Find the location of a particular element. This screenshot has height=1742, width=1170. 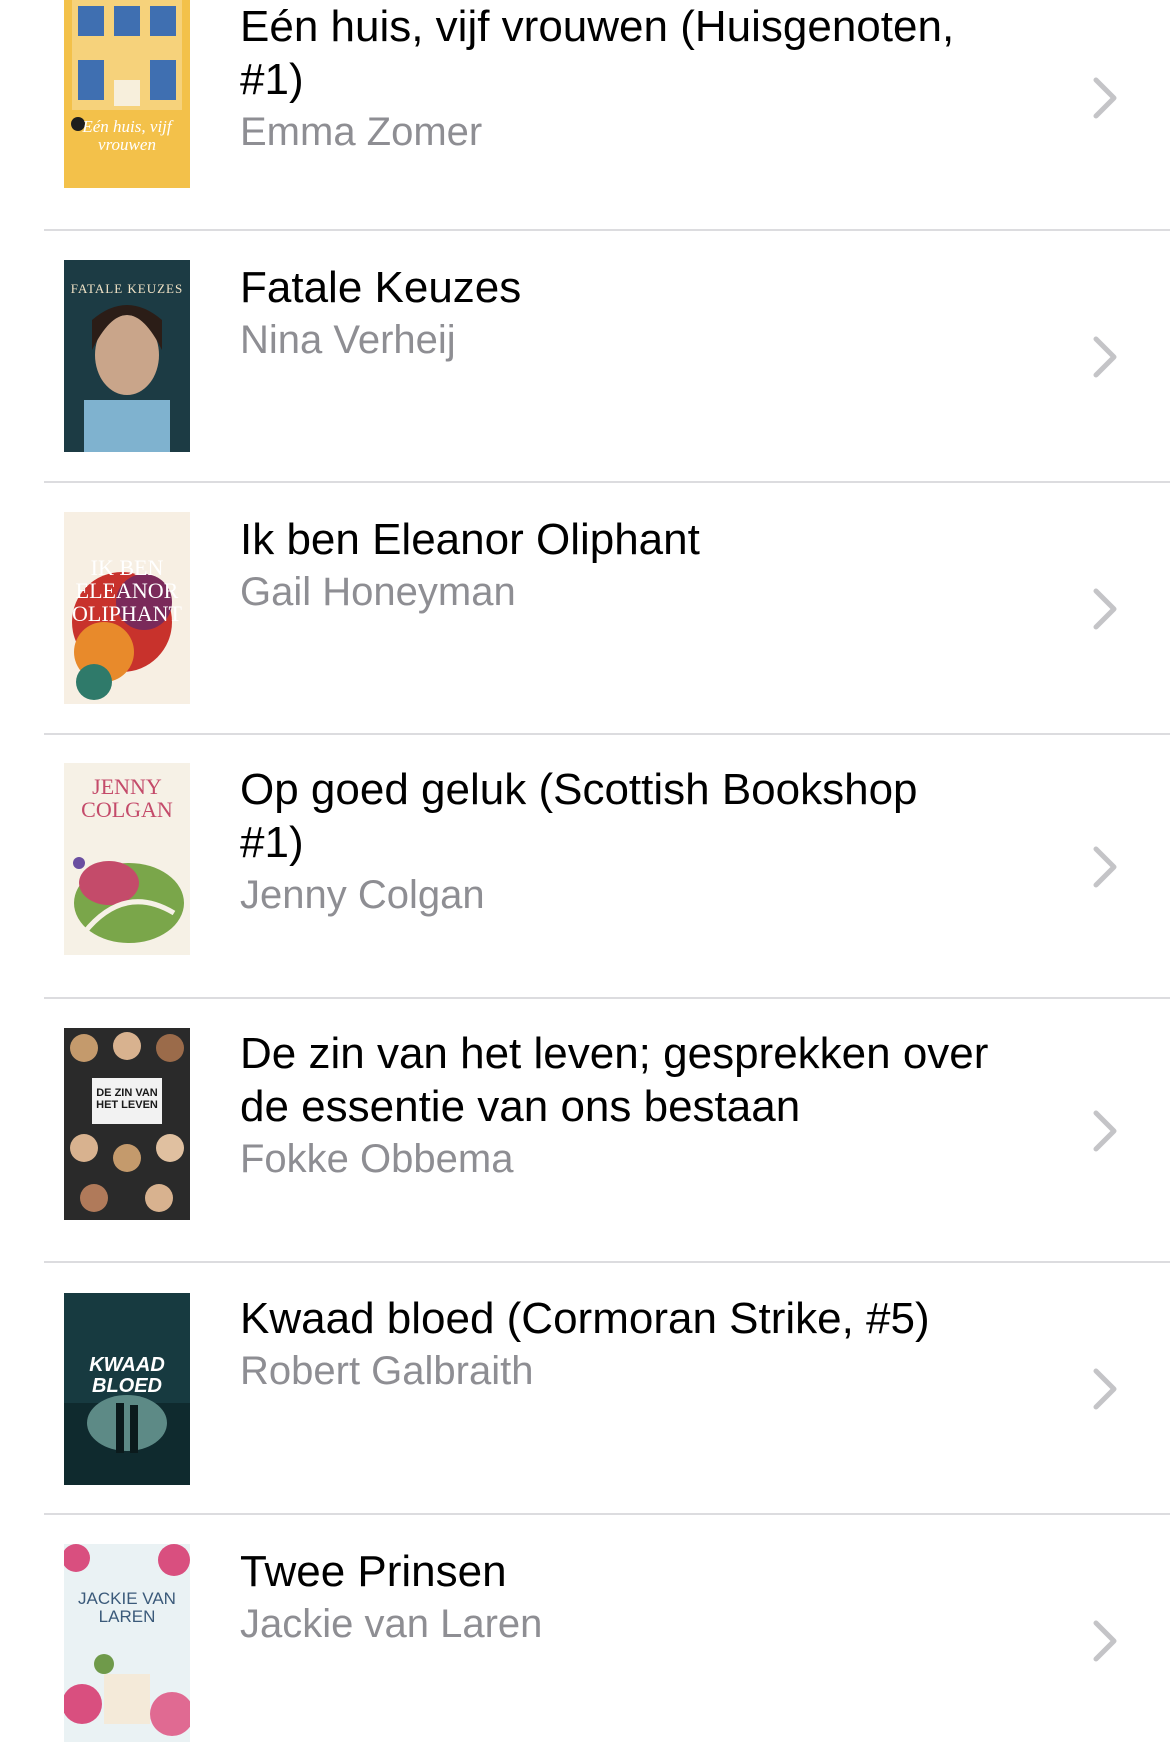

book-row: FATALE KEUZES Fatale Keuzes Nina Verheij is located at coordinates (585, 356).